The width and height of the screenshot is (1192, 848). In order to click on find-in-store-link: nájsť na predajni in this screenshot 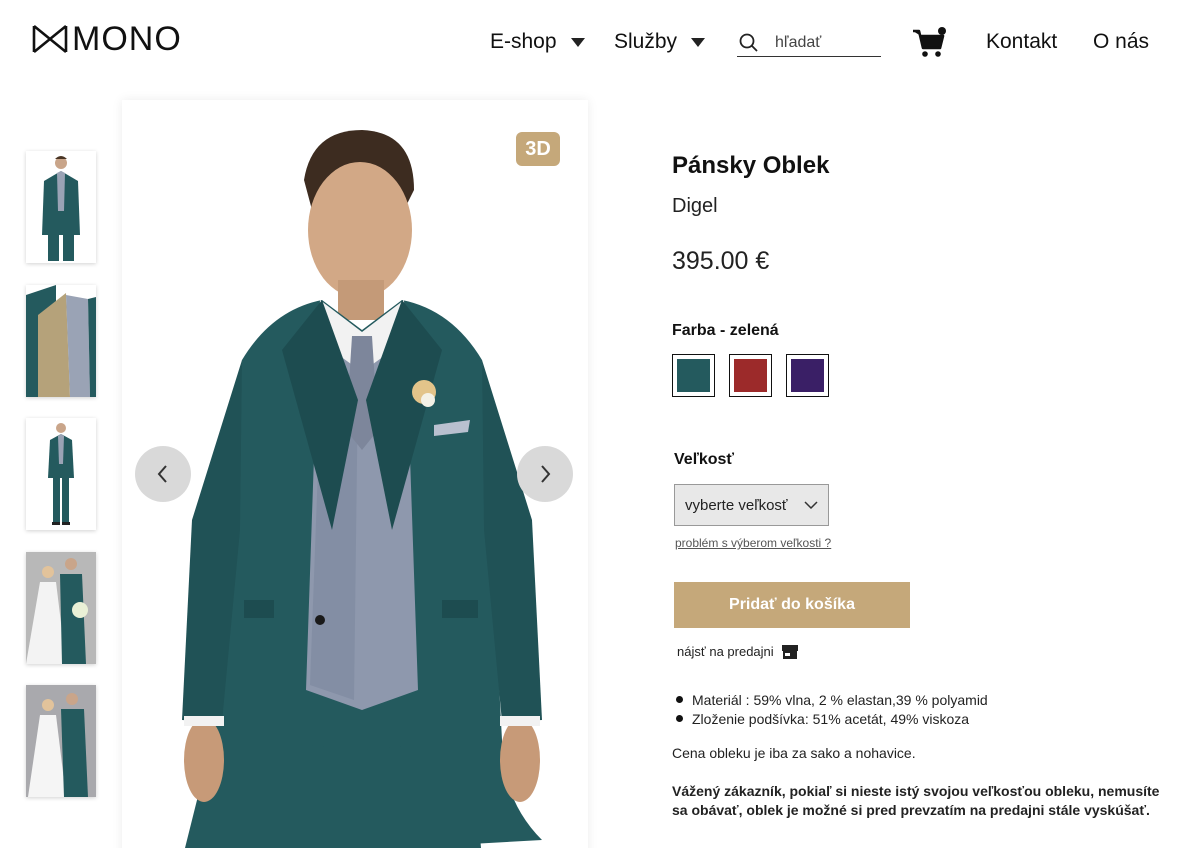, I will do `click(737, 651)`.